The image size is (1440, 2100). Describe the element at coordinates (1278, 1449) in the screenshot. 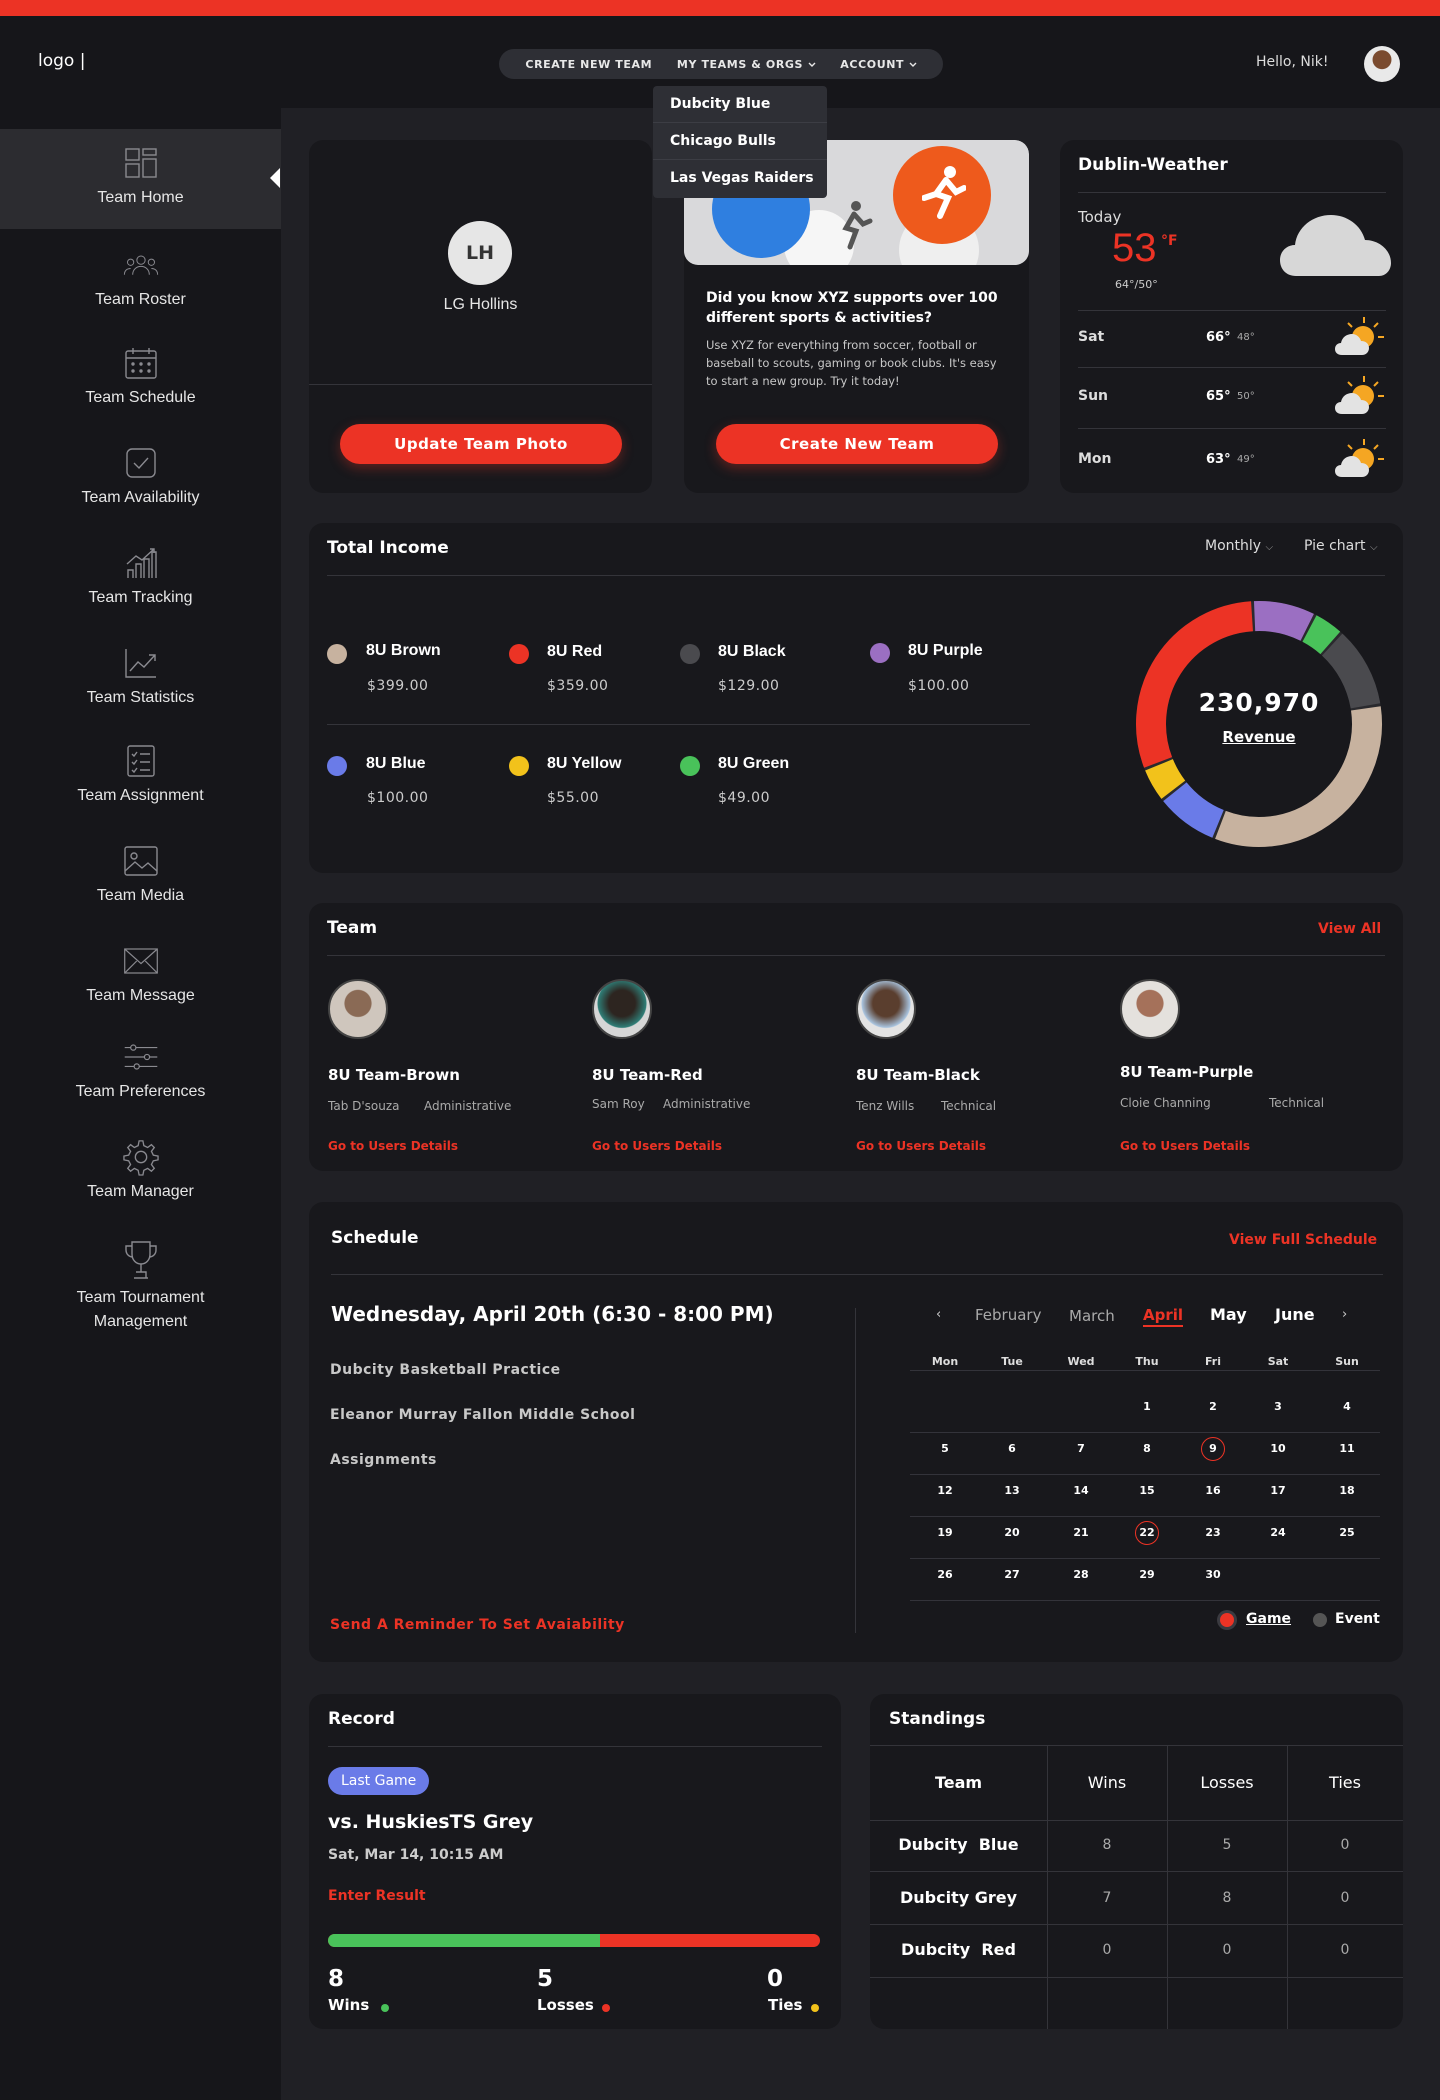

I see `calendar-day: 10` at that location.